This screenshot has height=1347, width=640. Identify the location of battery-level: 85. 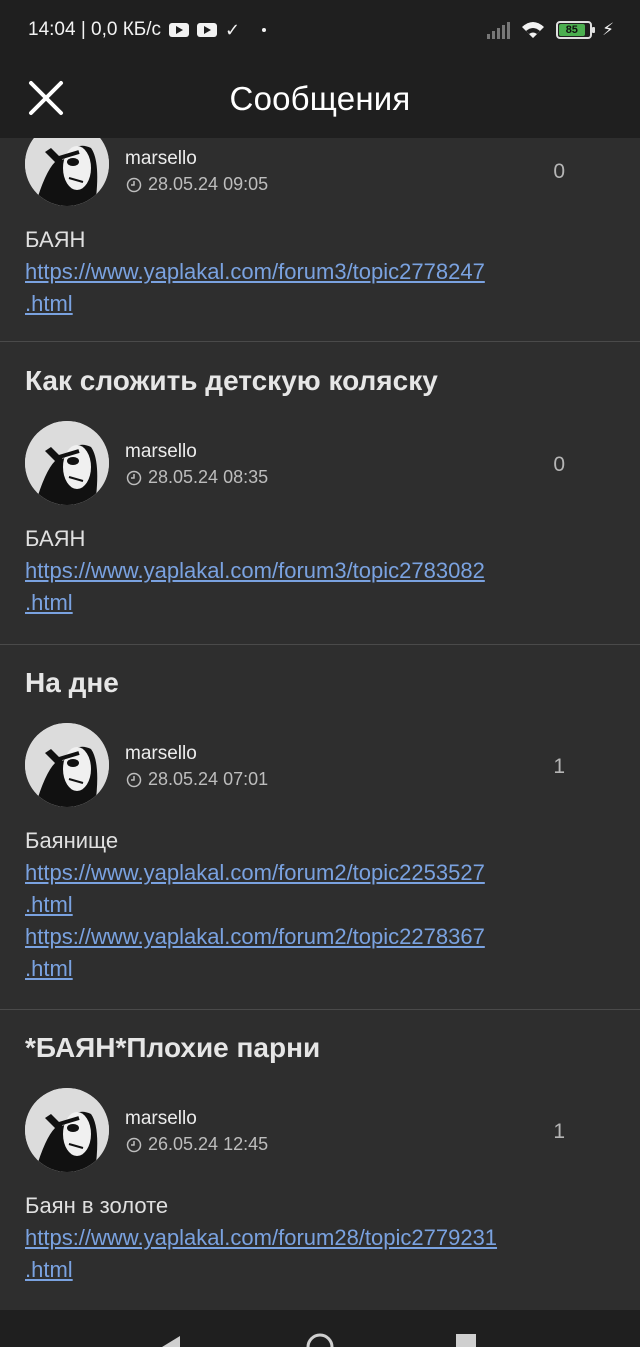
(572, 30).